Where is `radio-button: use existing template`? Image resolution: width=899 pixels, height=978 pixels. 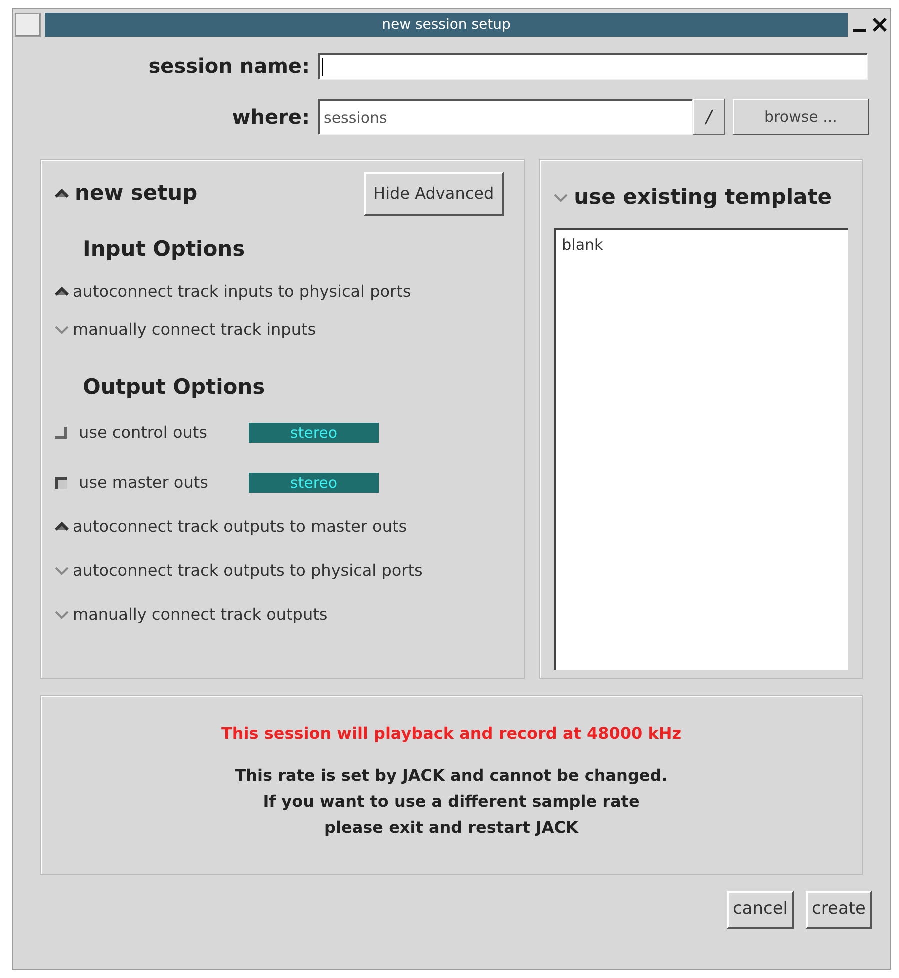 radio-button: use existing template is located at coordinates (701, 198).